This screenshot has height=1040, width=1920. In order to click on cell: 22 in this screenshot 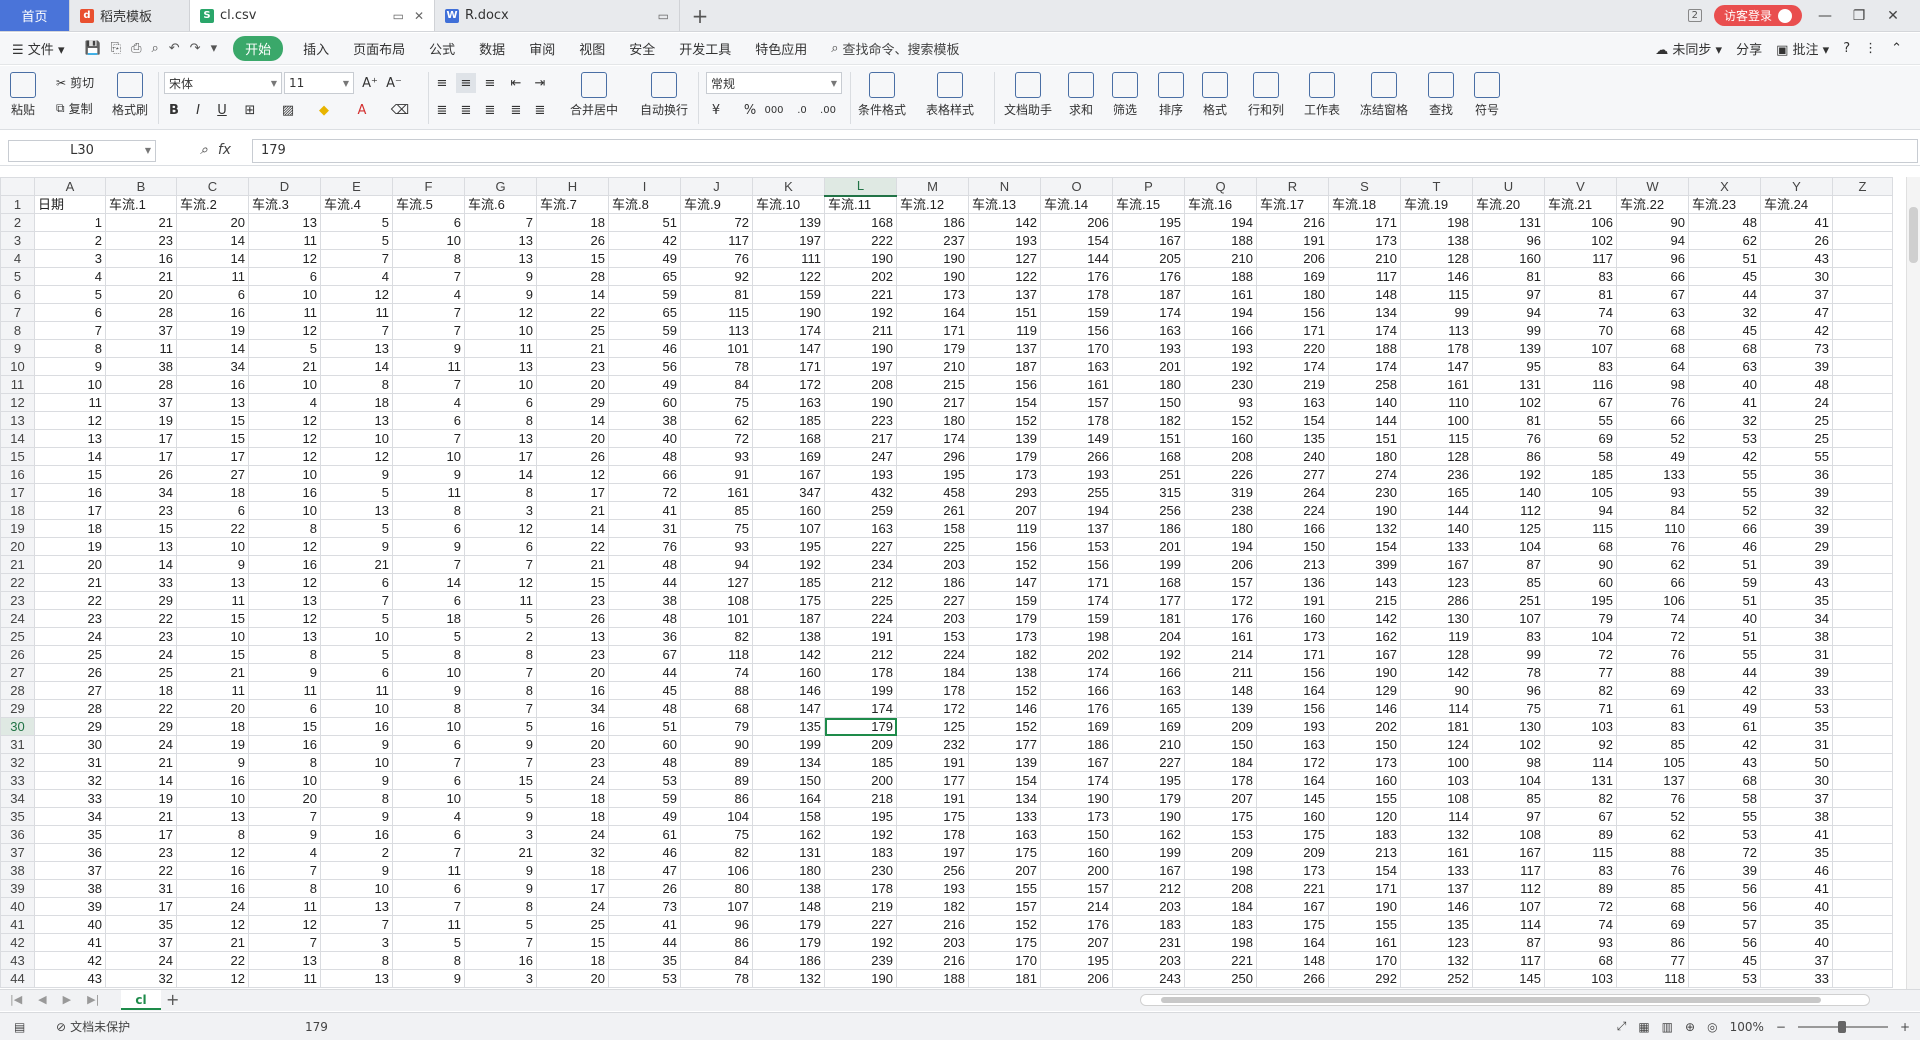, I will do `click(572, 312)`.